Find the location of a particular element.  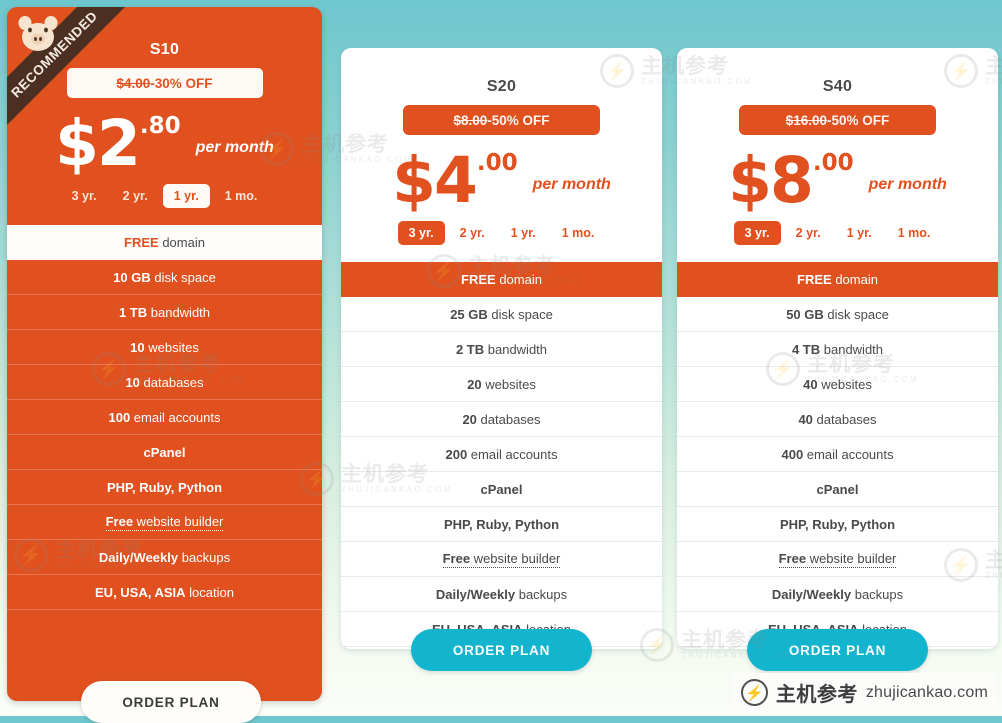

discount-badge: $4.00 -30% OFF is located at coordinates (164, 83).